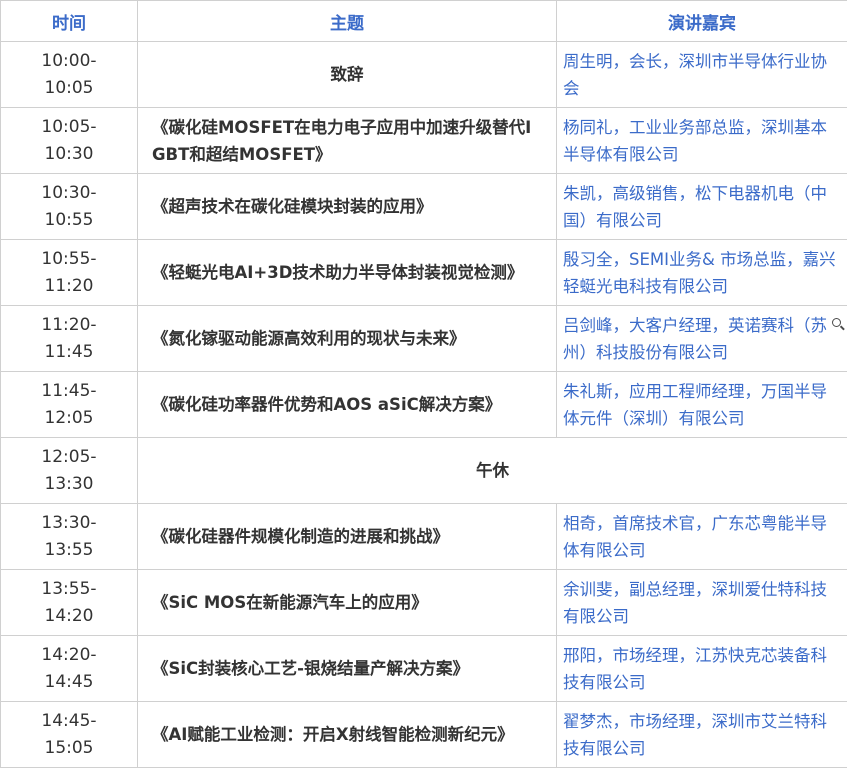  Describe the element at coordinates (836, 322) in the screenshot. I see `search-icon` at that location.